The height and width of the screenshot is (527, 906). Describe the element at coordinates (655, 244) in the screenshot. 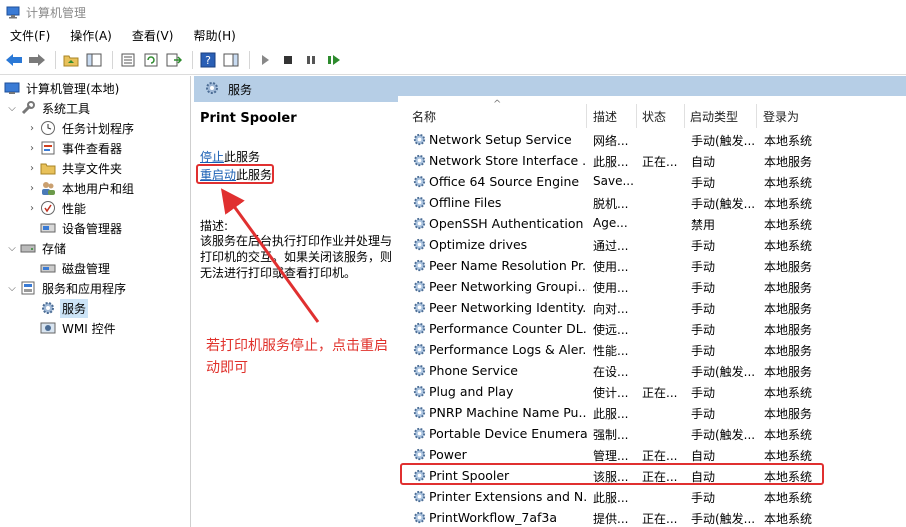

I see `table-row: Optimize drives 通过... 手动 本地系统` at that location.